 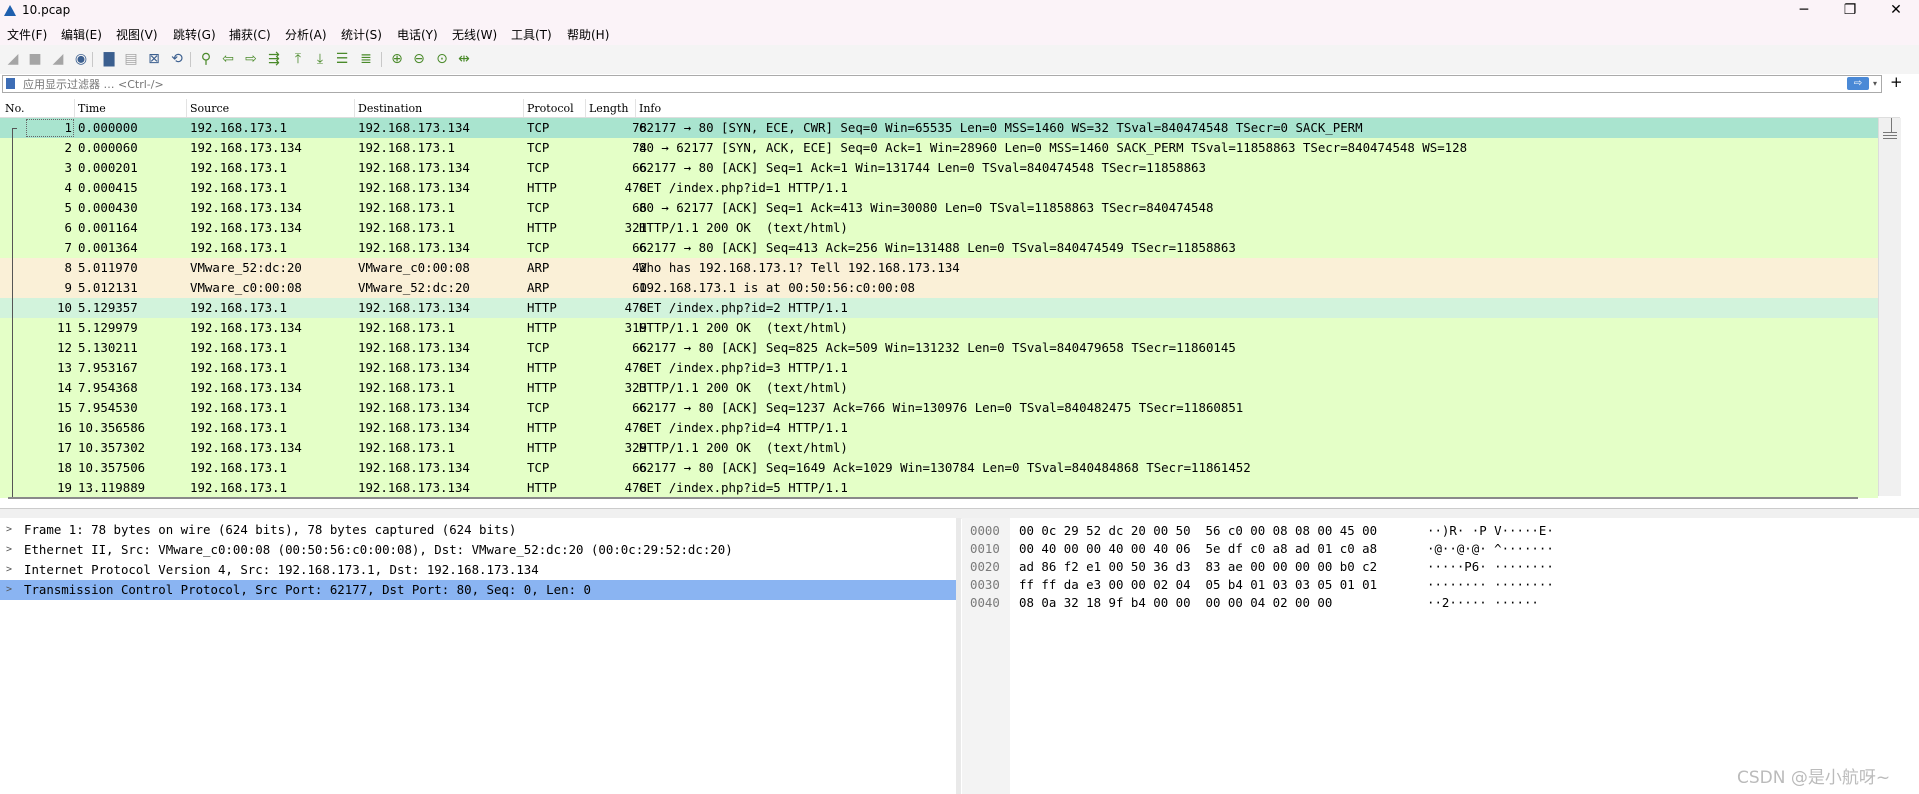 I want to click on menu-help: 帮助(H), so click(x=588, y=34).